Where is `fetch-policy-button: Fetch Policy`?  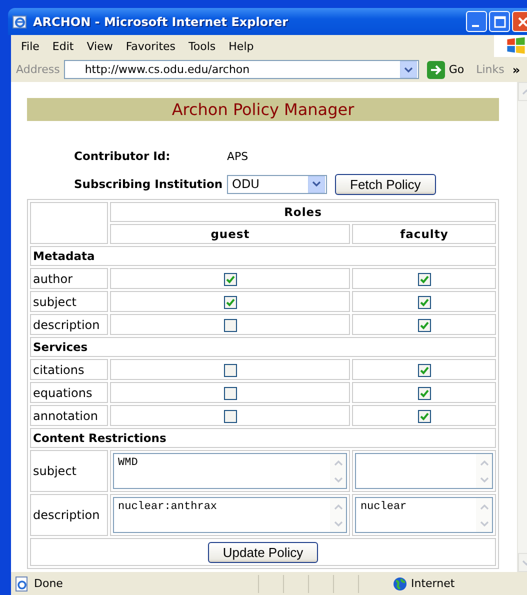 fetch-policy-button: Fetch Policy is located at coordinates (385, 184).